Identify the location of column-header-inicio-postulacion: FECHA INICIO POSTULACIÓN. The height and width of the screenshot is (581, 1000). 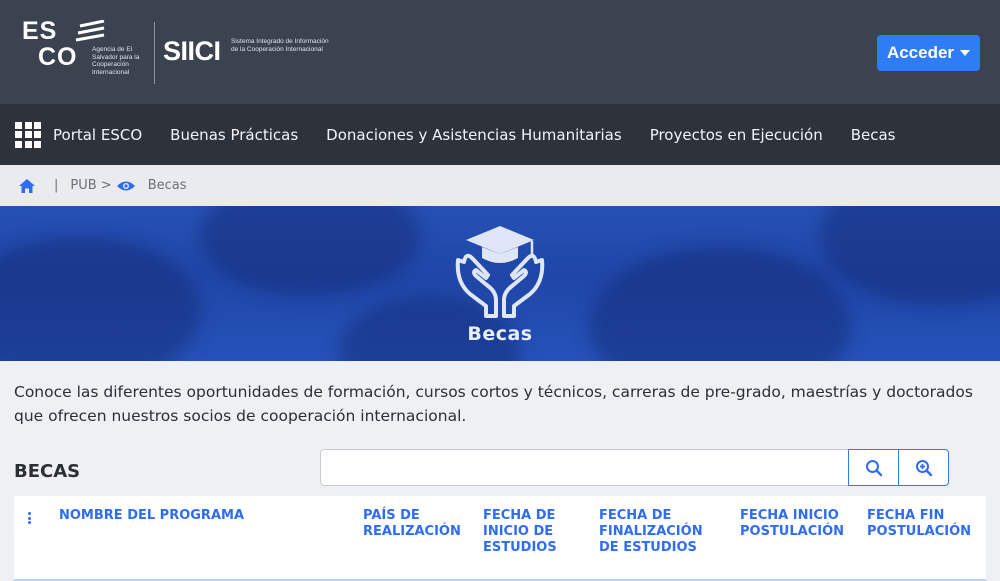
(797, 524).